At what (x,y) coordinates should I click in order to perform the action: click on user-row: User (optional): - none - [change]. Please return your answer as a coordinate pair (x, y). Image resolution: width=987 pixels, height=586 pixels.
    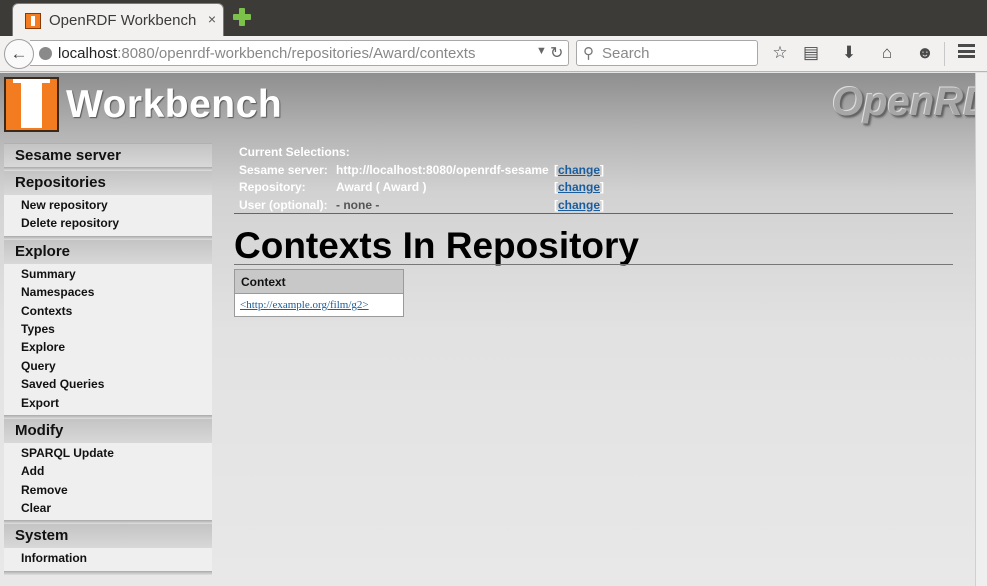
    Looking at the image, I should click on (422, 204).